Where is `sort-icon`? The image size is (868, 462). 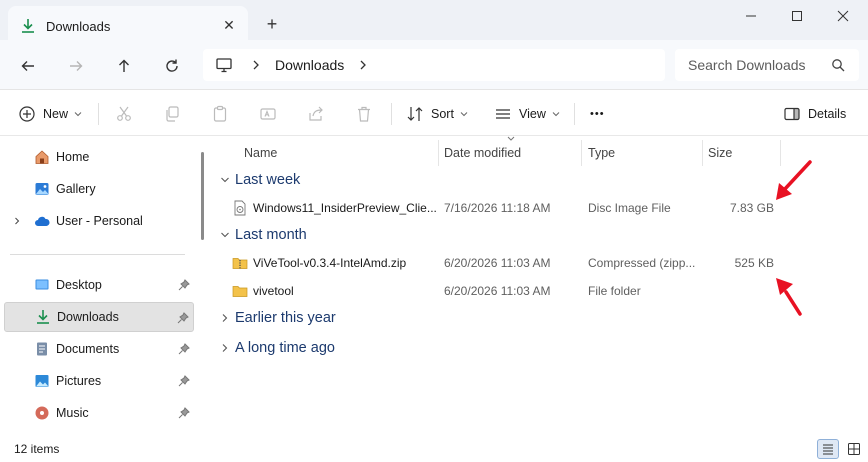 sort-icon is located at coordinates (415, 114).